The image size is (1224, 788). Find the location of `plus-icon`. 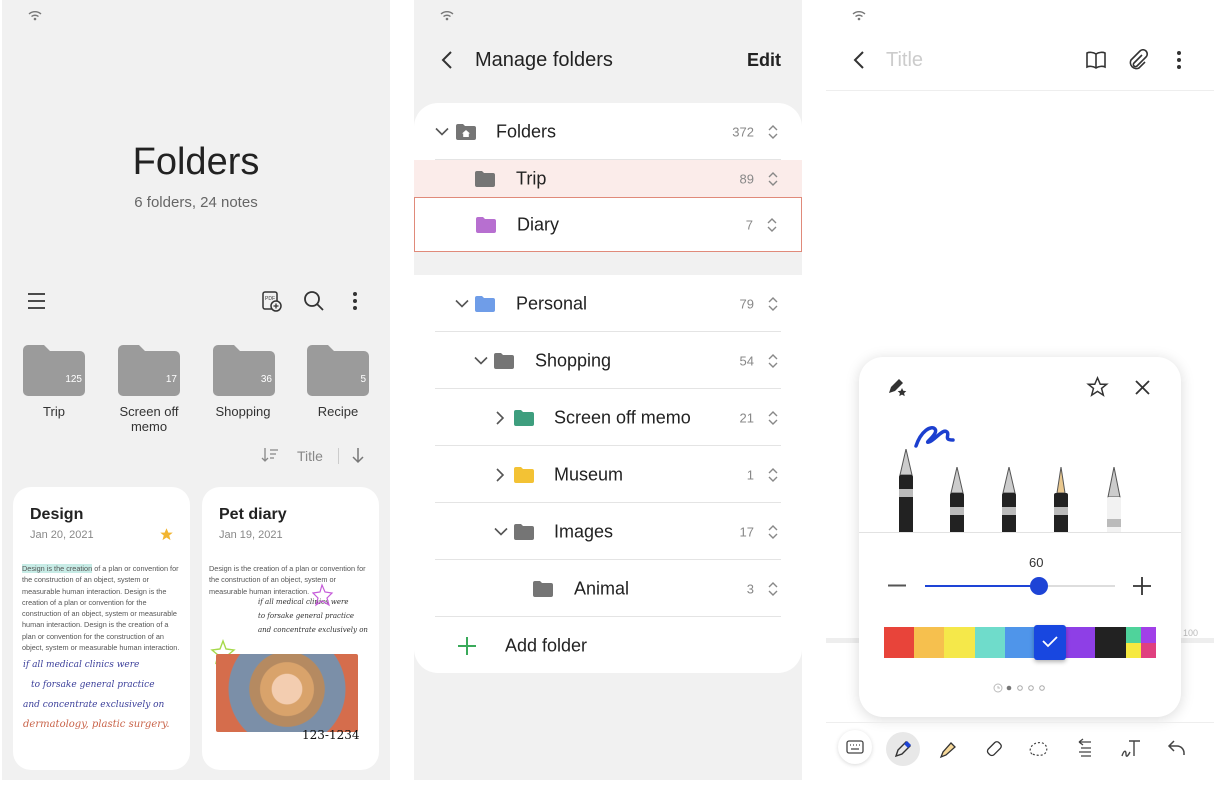

plus-icon is located at coordinates (467, 645).